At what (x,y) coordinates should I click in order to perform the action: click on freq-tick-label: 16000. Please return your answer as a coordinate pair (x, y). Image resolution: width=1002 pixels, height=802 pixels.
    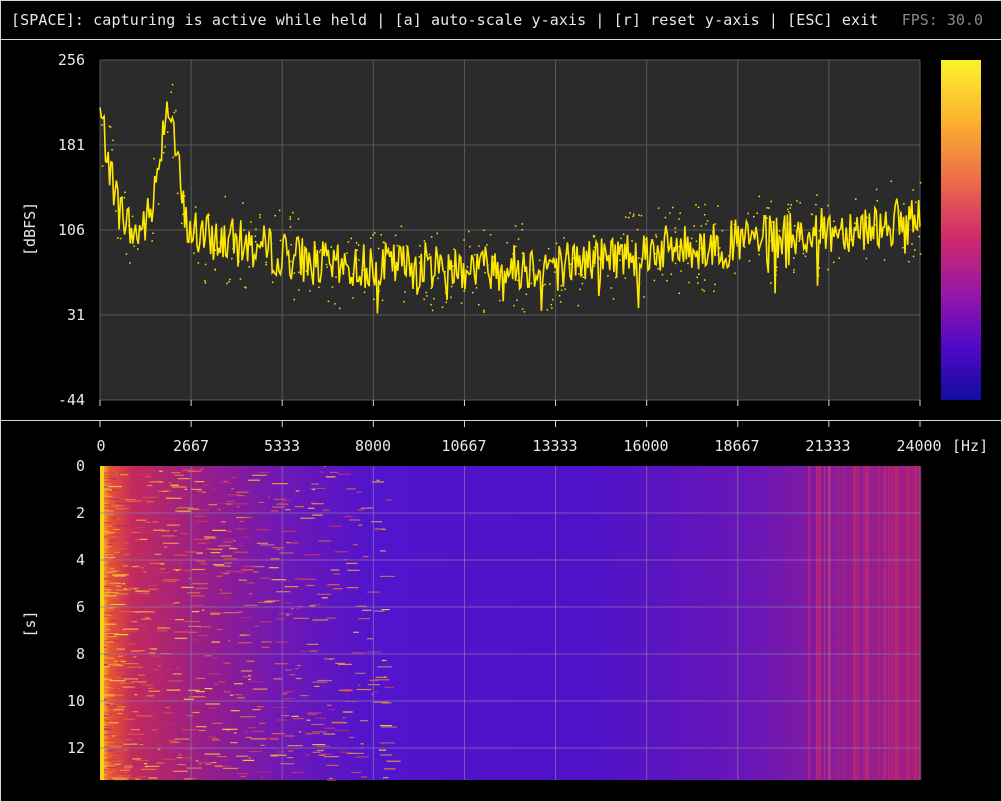
    Looking at the image, I should click on (646, 446).